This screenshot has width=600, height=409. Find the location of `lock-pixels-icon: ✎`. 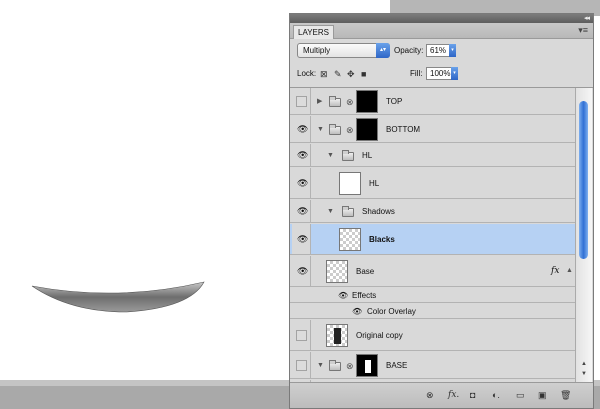

lock-pixels-icon: ✎ is located at coordinates (338, 74).